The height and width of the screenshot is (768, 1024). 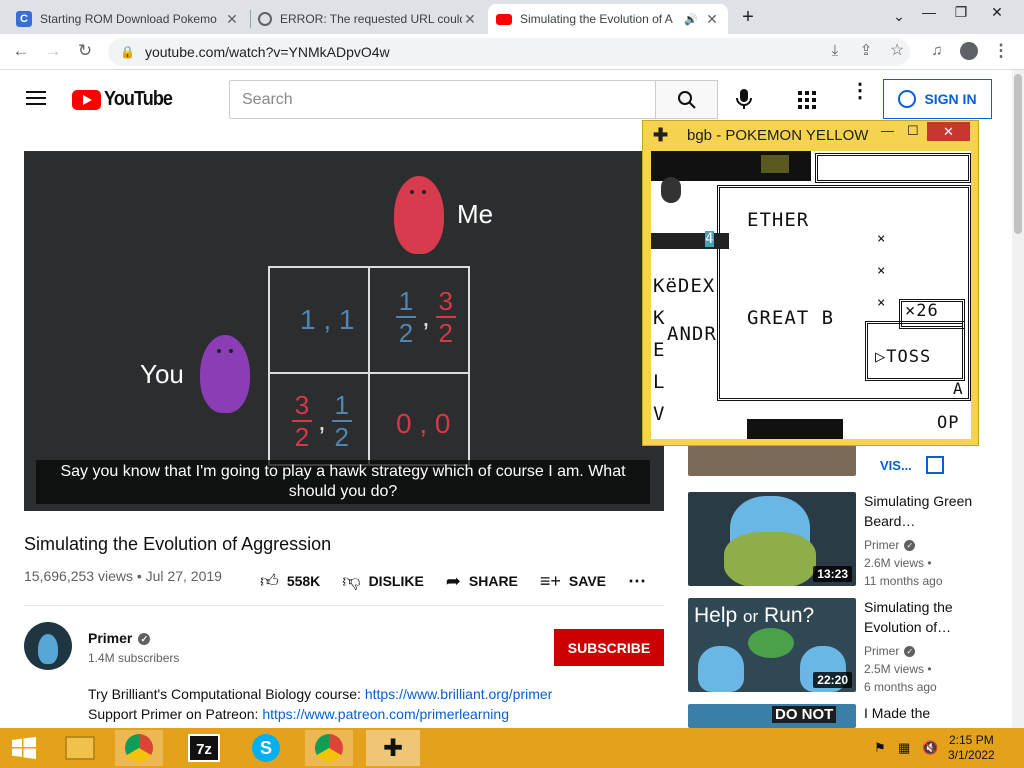 What do you see at coordinates (930, 748) in the screenshot?
I see `volume-muted-icon: 🔇` at bounding box center [930, 748].